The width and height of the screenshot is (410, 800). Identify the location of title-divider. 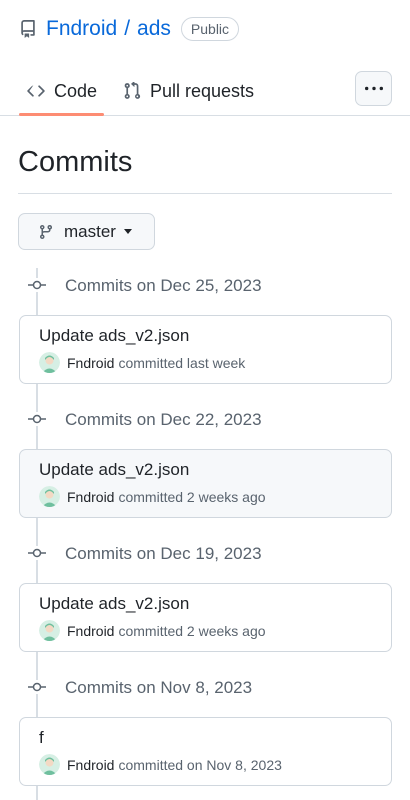
(205, 193).